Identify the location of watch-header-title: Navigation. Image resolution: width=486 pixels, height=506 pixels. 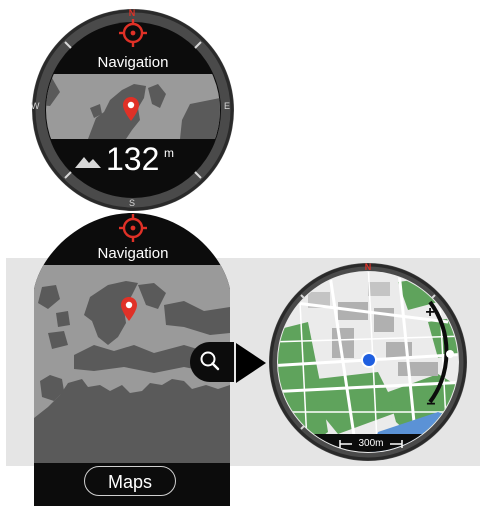
(133, 62).